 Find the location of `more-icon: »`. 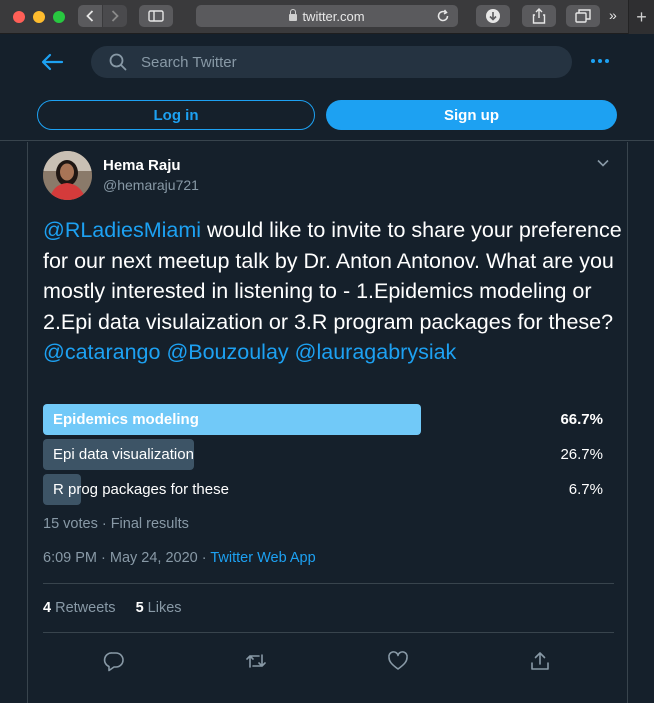

more-icon: » is located at coordinates (613, 15).